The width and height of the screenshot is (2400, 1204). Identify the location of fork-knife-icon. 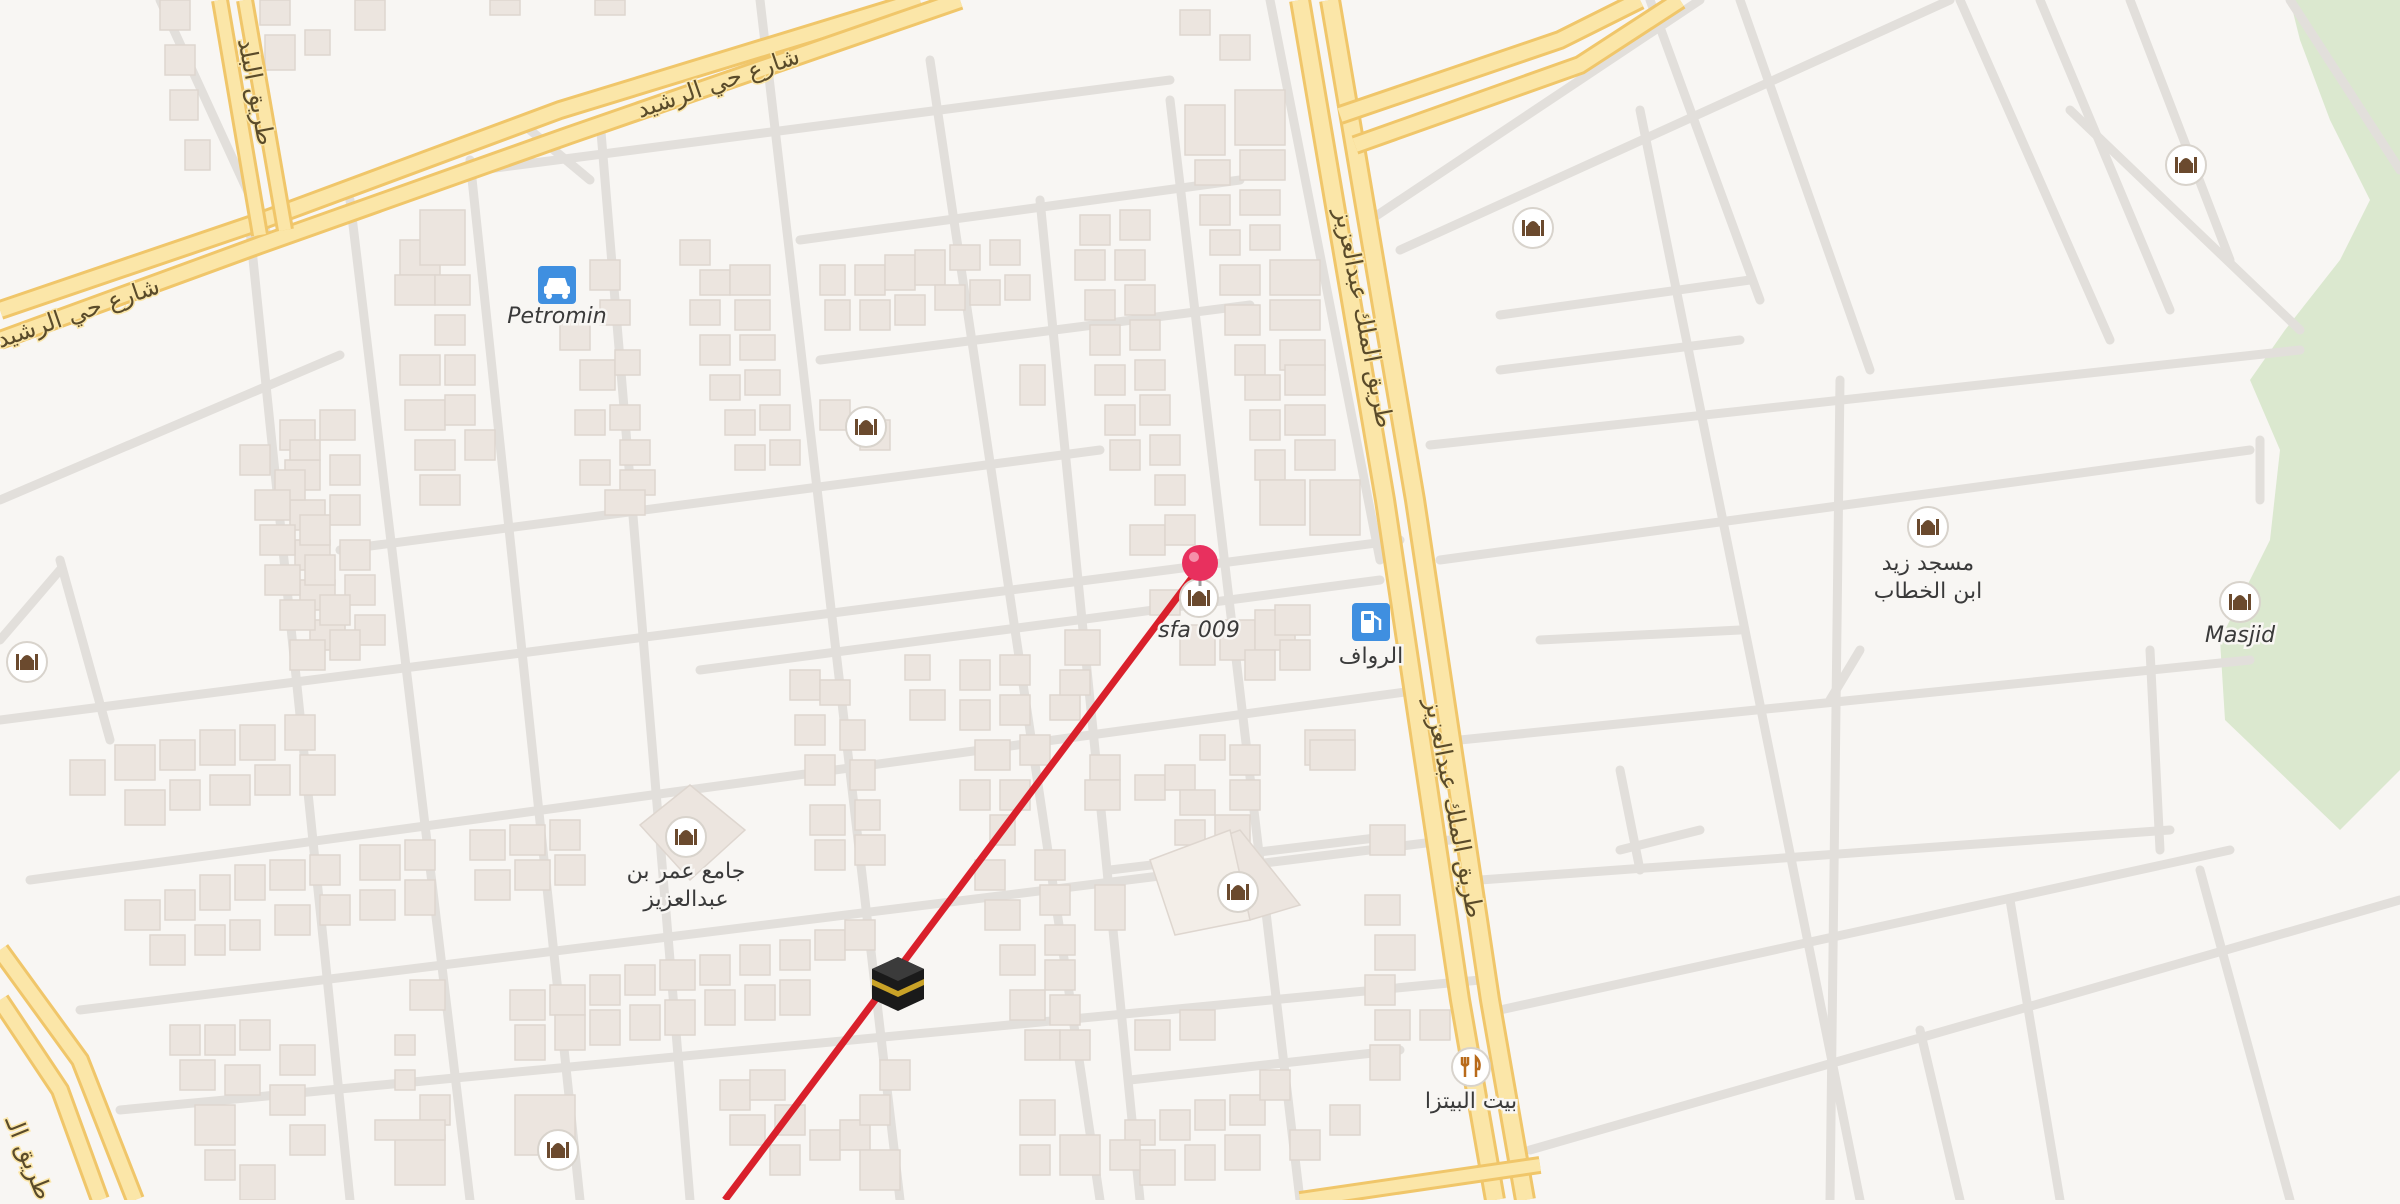
(1471, 1067).